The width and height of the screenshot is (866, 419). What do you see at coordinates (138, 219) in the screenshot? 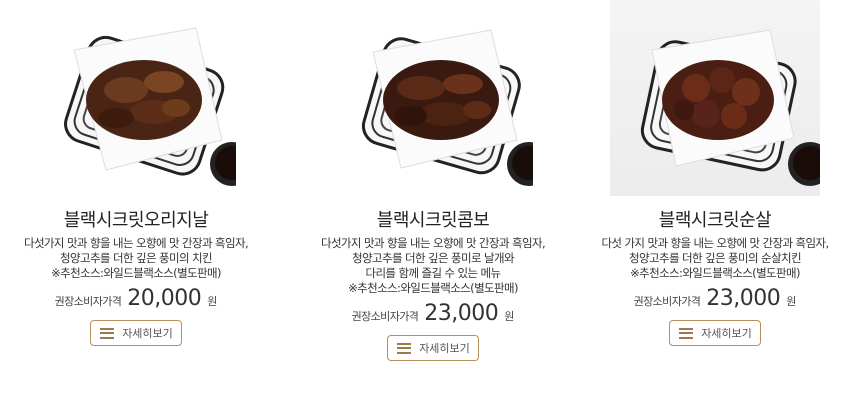
I see `product-name: 블랙시크릿오리지날` at bounding box center [138, 219].